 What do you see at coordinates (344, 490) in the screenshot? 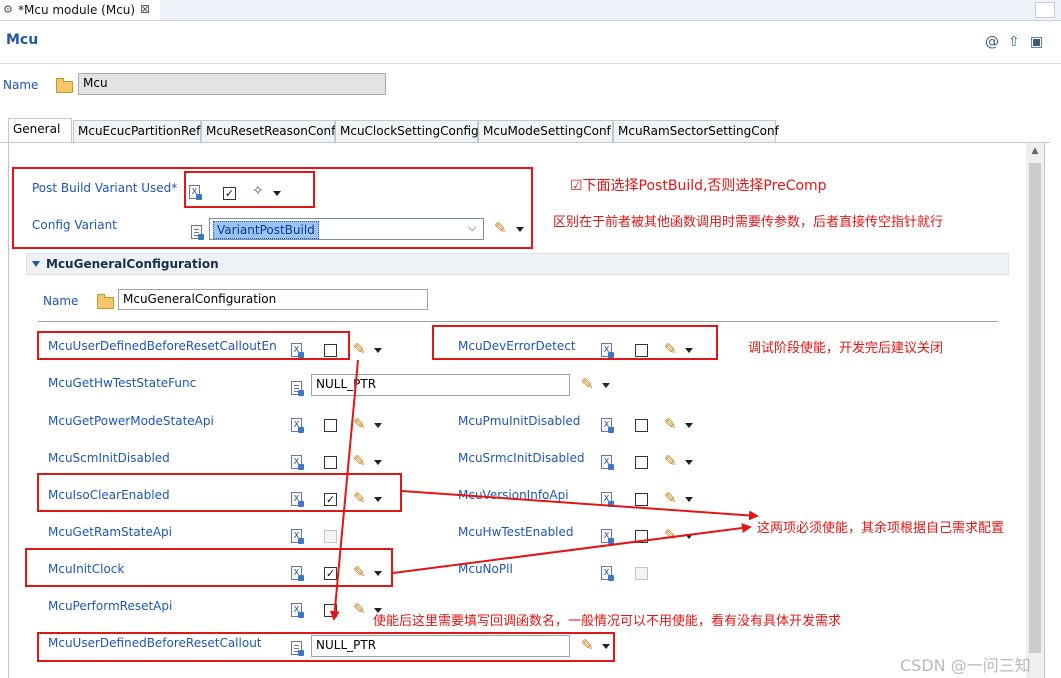
I see `arrow-callout` at bounding box center [344, 490].